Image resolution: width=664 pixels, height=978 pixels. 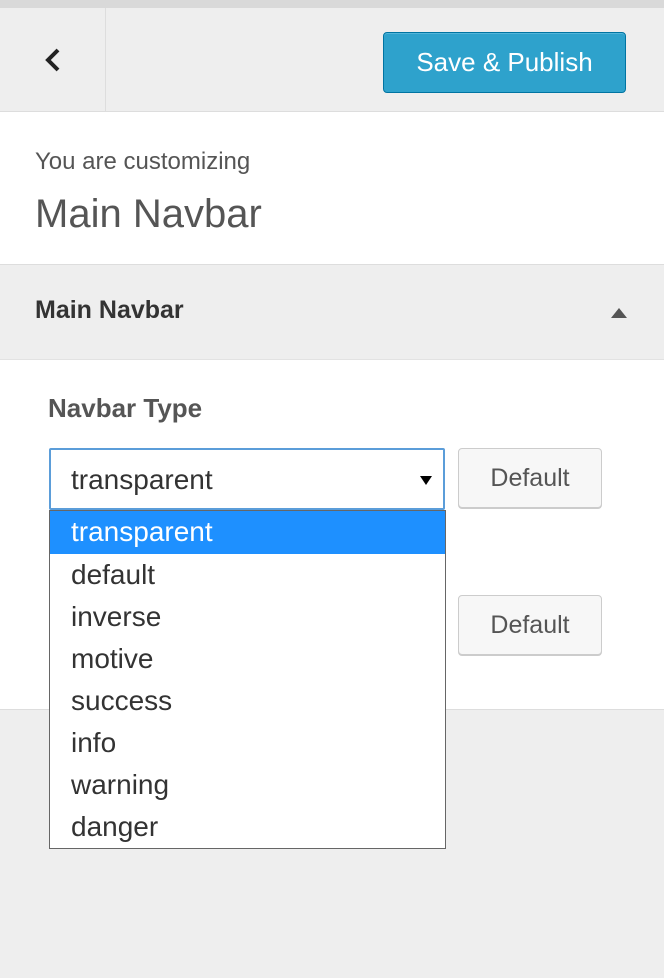 What do you see at coordinates (247, 701) in the screenshot?
I see `option-success: success` at bounding box center [247, 701].